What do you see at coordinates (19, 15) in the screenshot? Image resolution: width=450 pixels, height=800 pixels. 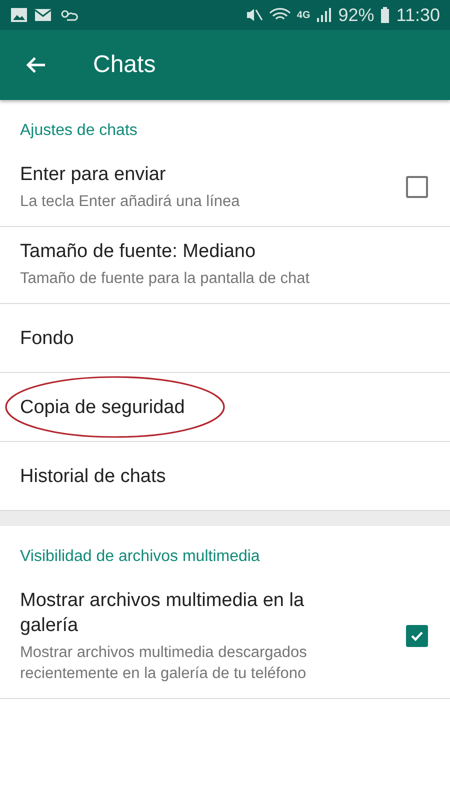 I see `image-icon` at bounding box center [19, 15].